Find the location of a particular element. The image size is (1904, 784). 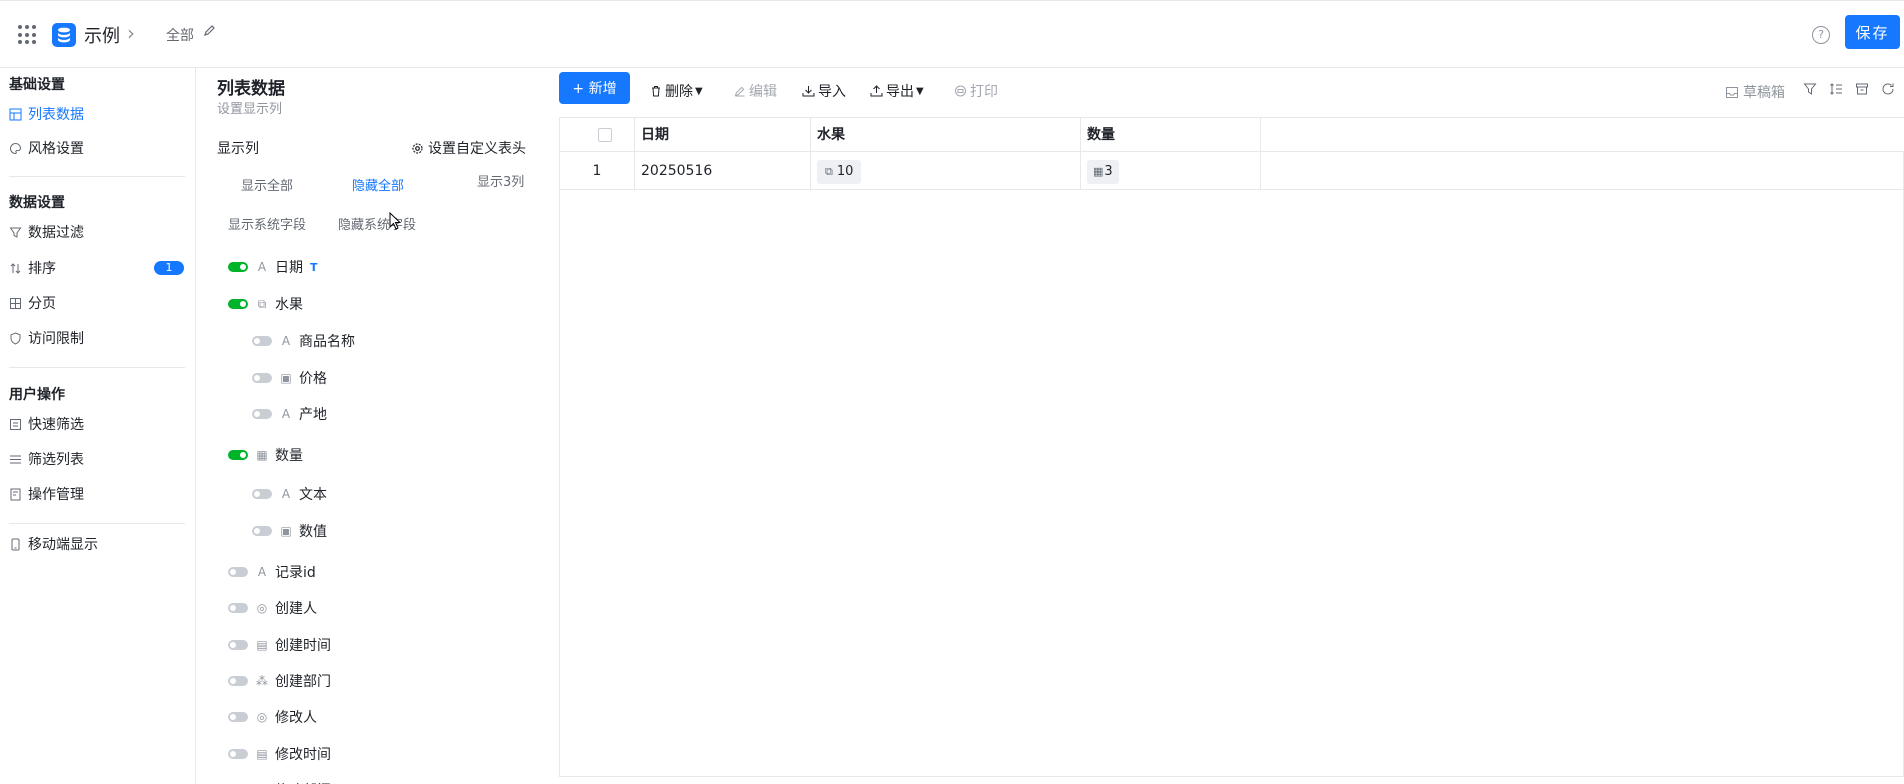

palette-icon is located at coordinates (15, 148).